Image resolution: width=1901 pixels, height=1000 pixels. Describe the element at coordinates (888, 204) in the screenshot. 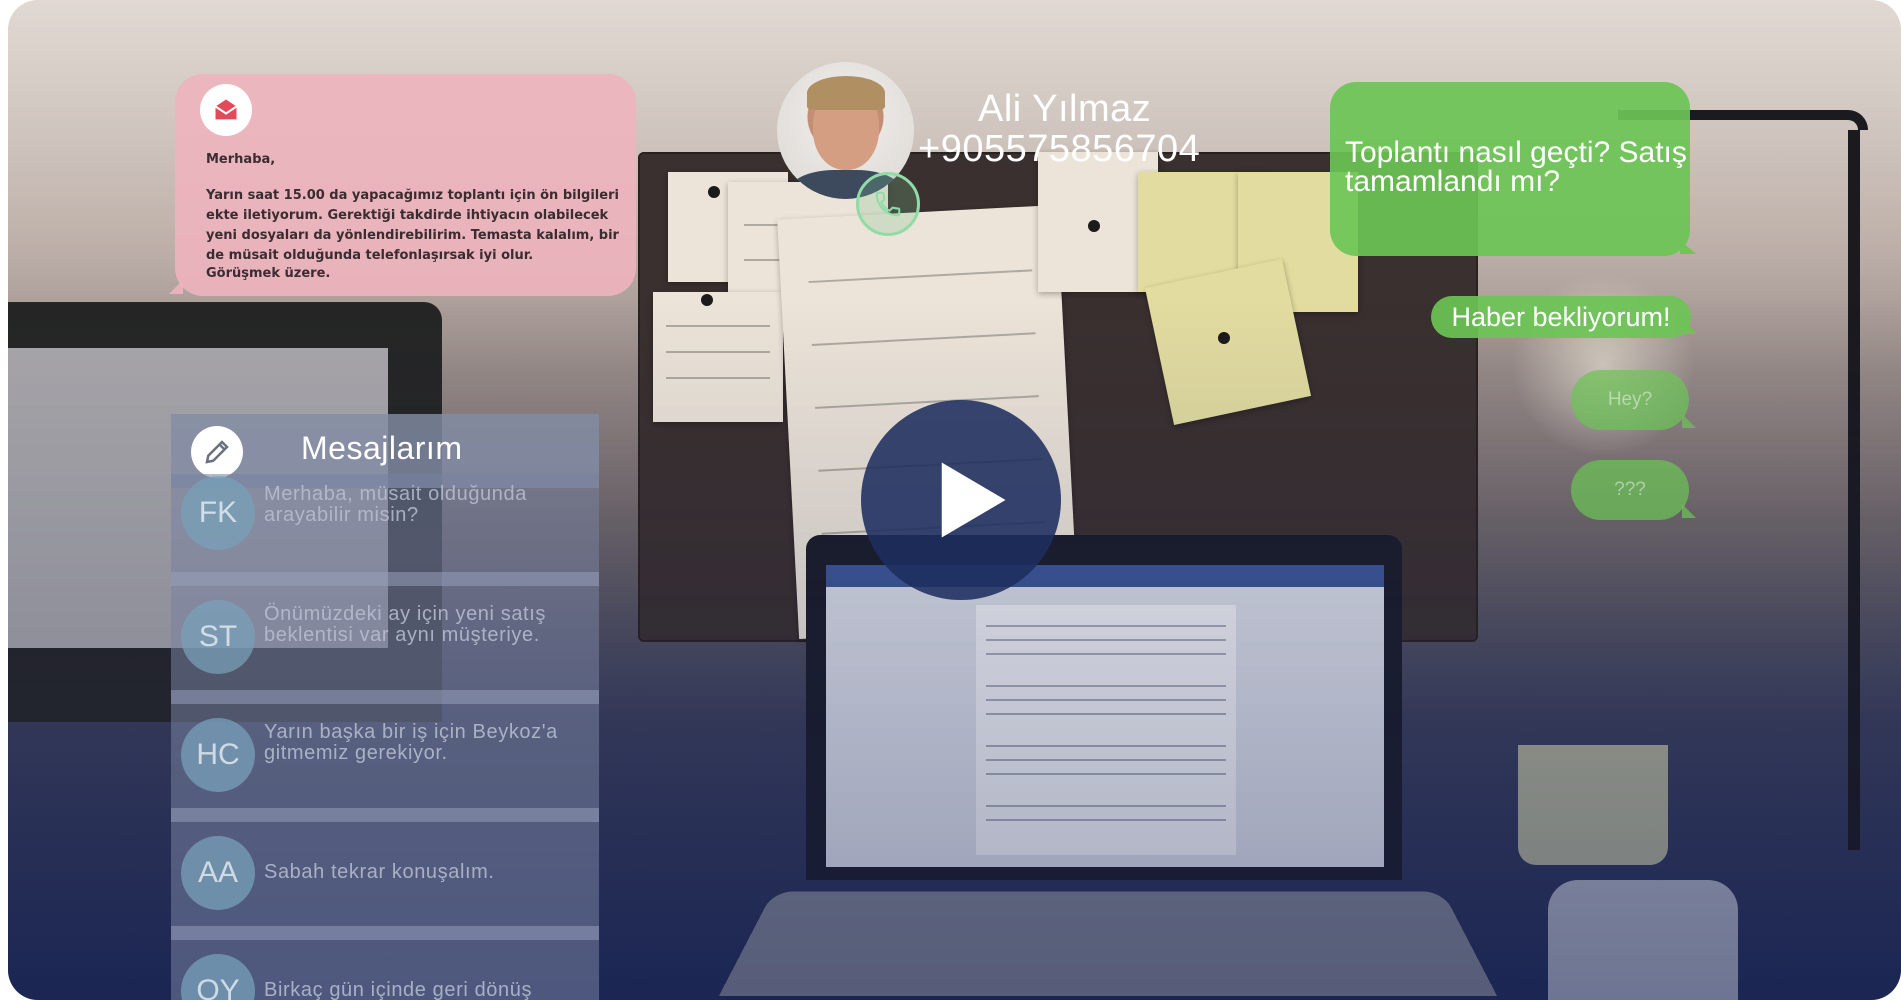

I see `phone-icon` at that location.